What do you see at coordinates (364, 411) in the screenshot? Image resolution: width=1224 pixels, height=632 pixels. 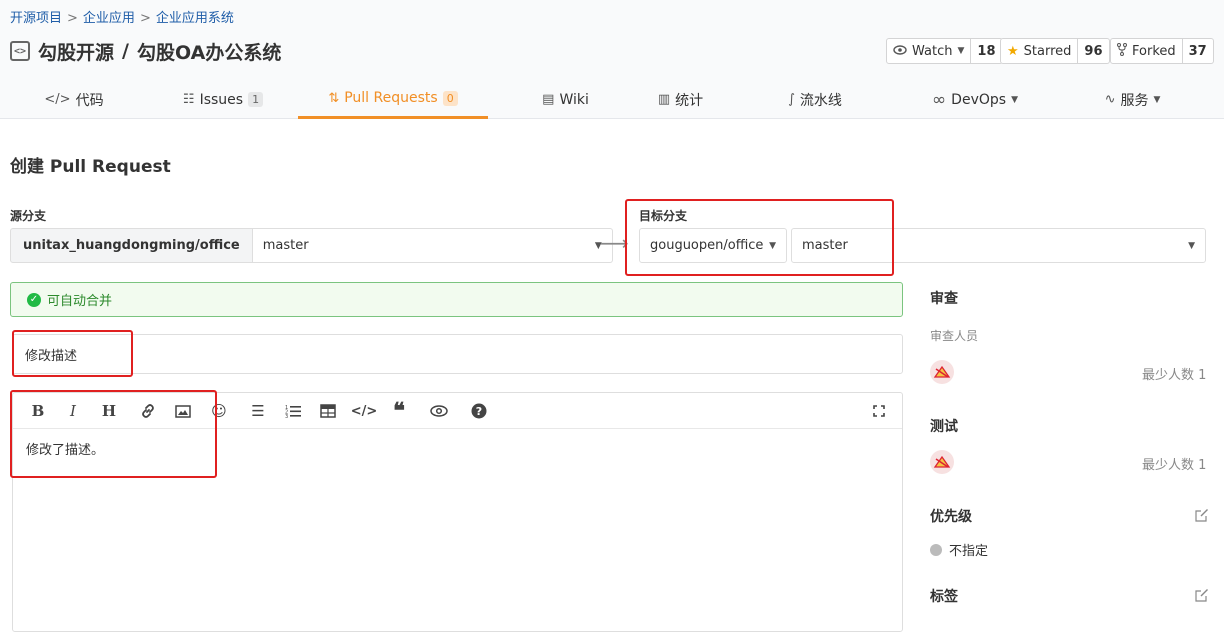 I see `code-block-icon: </>` at bounding box center [364, 411].